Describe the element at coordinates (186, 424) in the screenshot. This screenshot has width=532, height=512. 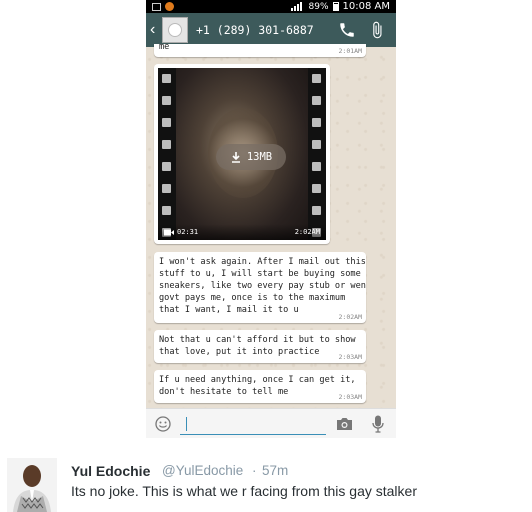
I see `text-cursor` at that location.